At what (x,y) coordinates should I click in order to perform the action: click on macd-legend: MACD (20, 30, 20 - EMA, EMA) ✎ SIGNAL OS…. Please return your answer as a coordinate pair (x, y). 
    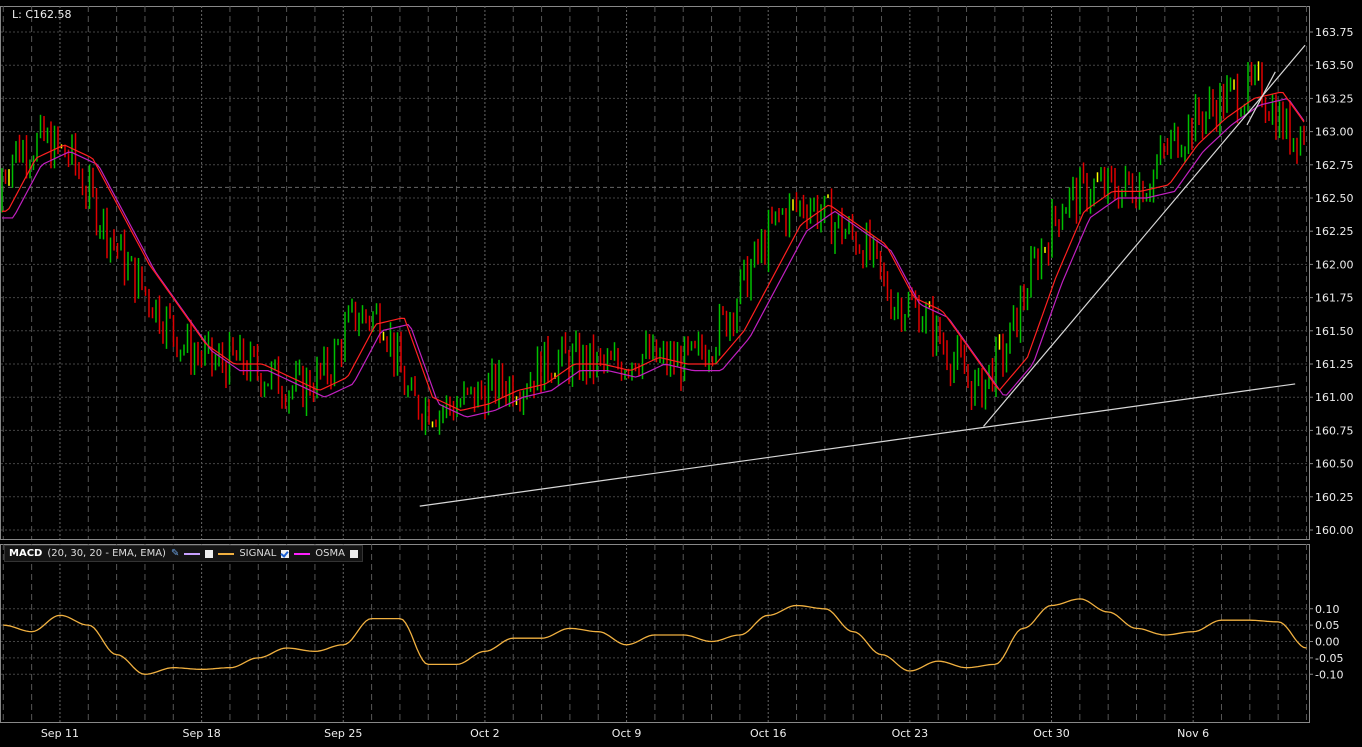
    Looking at the image, I should click on (183, 553).